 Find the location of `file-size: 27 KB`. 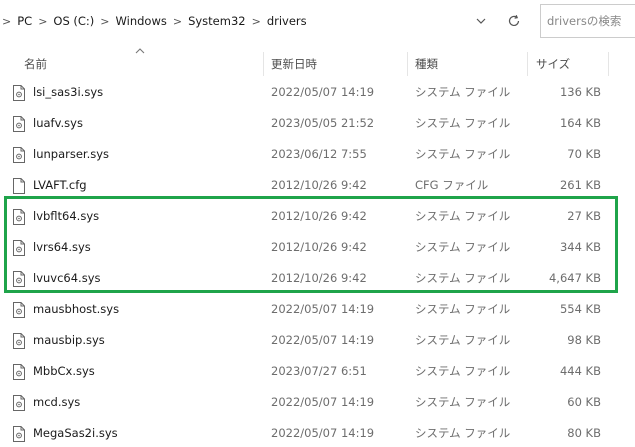

file-size: 27 KB is located at coordinates (584, 216).